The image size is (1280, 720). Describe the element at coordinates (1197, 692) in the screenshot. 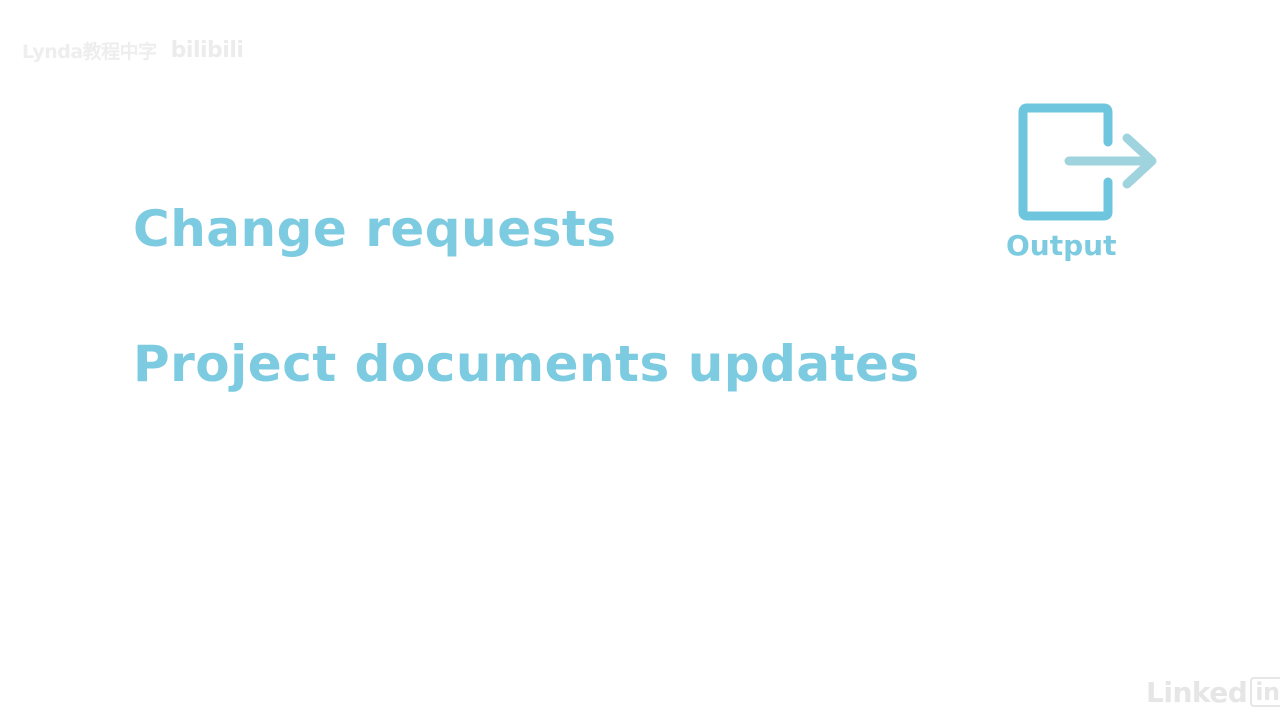

I see `linkedin-text: Linked` at that location.